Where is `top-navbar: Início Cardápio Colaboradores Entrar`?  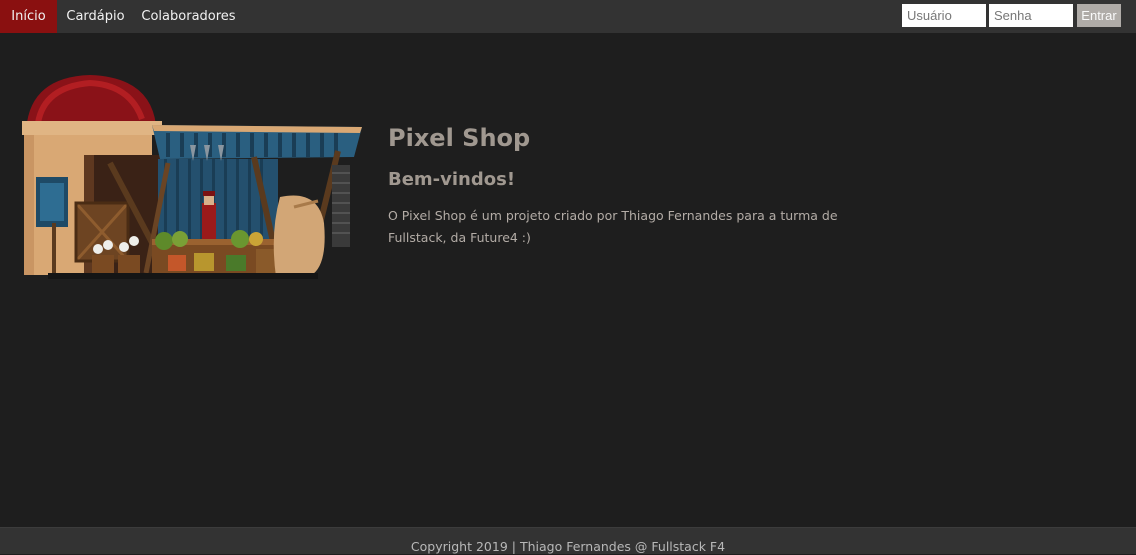 top-navbar: Início Cardápio Colaboradores Entrar is located at coordinates (568, 16).